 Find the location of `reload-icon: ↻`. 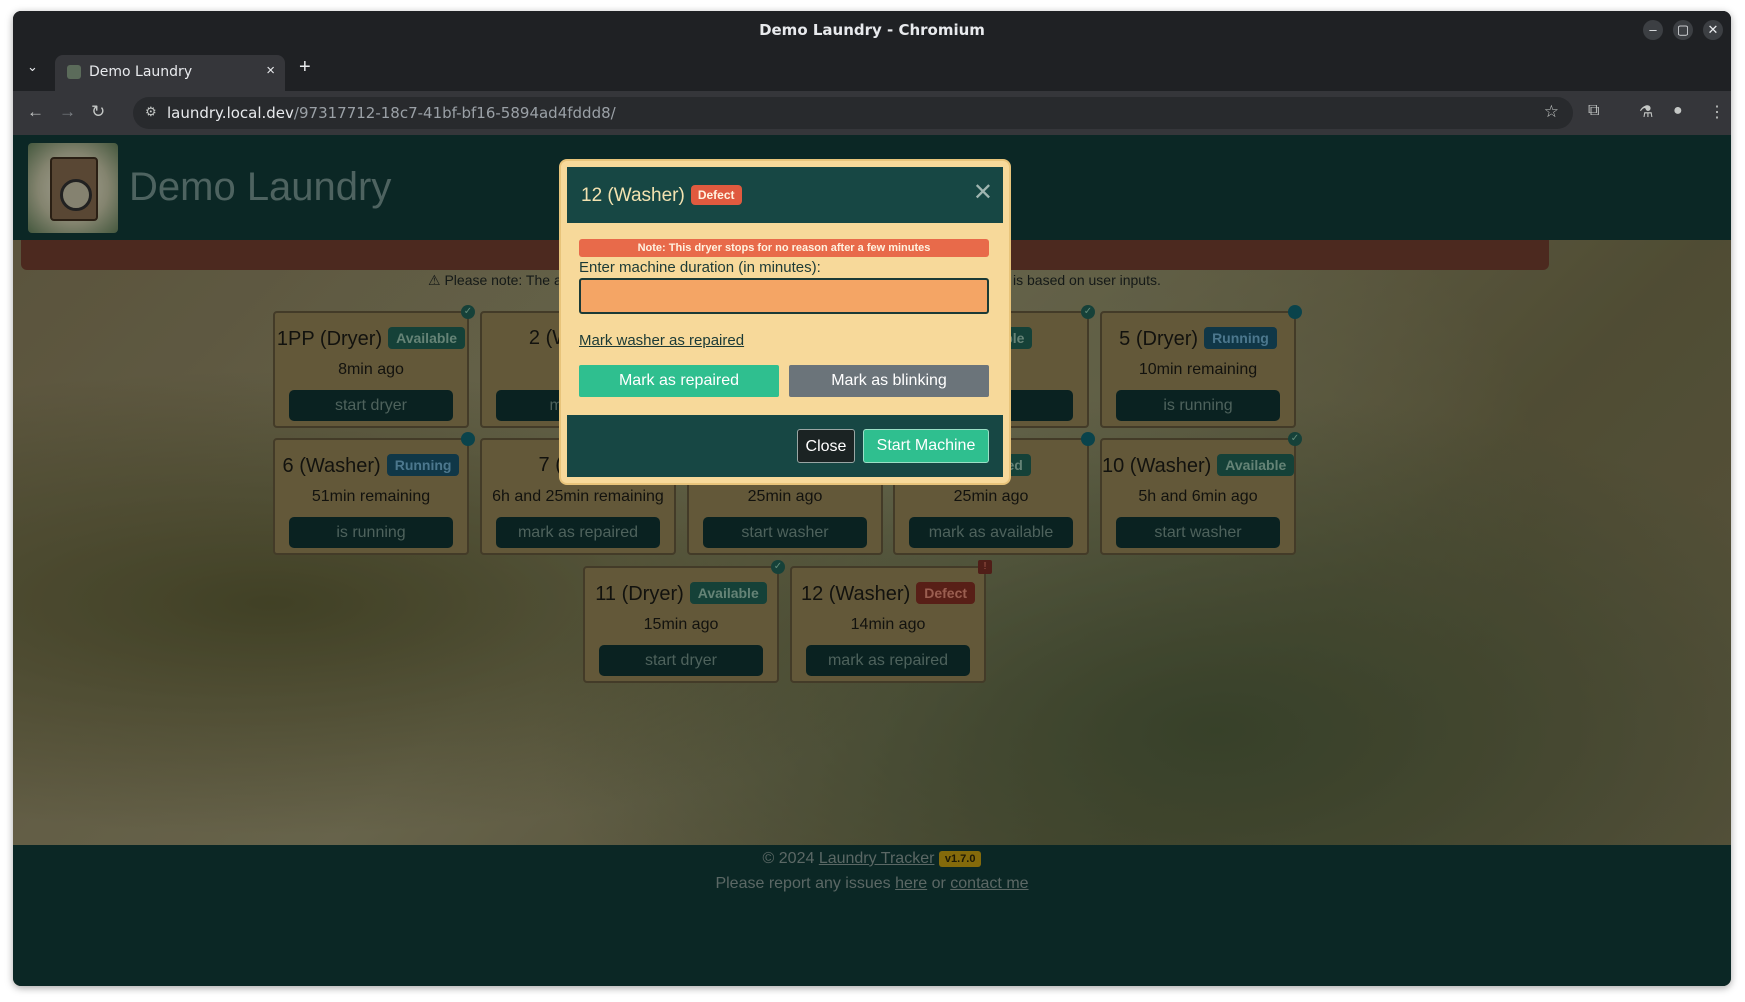

reload-icon: ↻ is located at coordinates (98, 112).